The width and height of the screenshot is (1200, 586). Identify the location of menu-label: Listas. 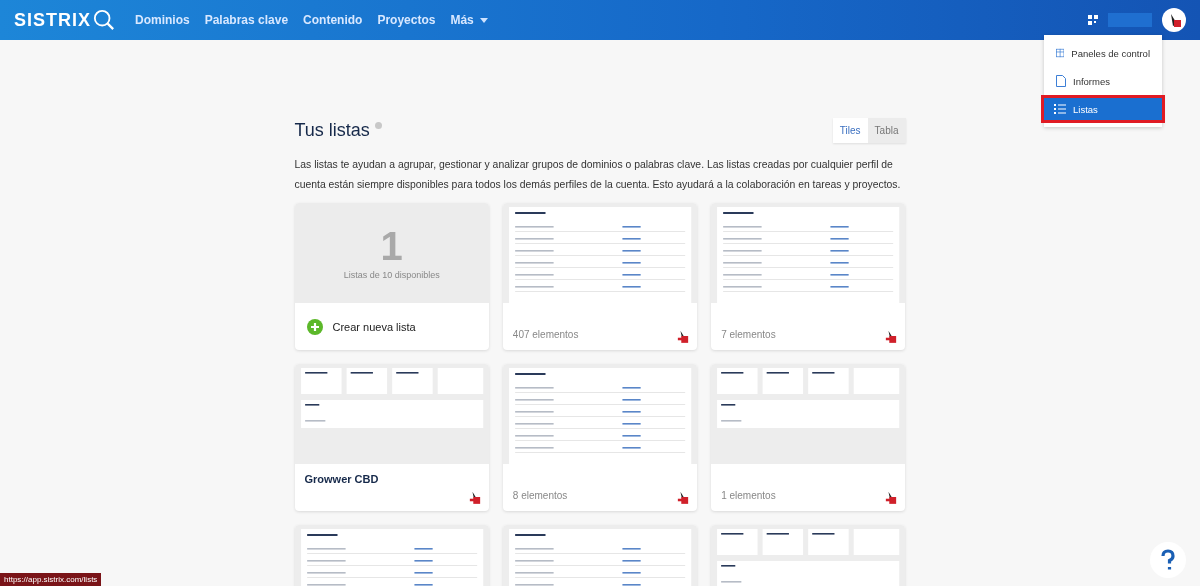
(1085, 109).